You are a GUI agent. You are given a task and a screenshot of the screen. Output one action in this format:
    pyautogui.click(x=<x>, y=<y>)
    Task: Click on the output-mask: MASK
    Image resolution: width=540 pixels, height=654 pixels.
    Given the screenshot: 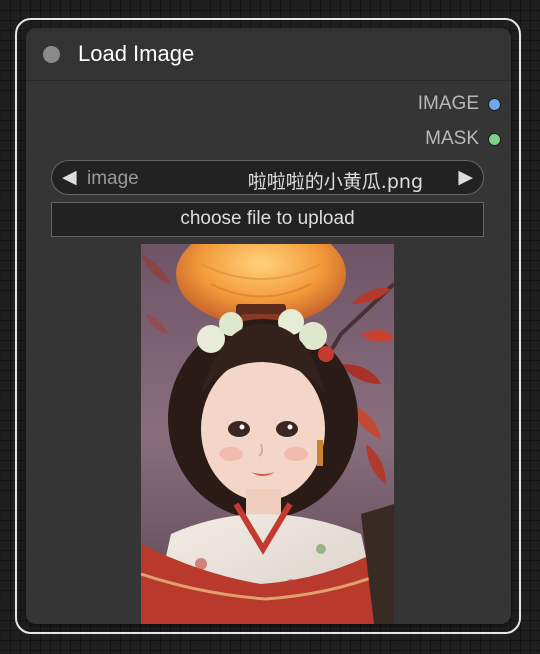 What is the action you would take?
    pyautogui.click(x=463, y=139)
    